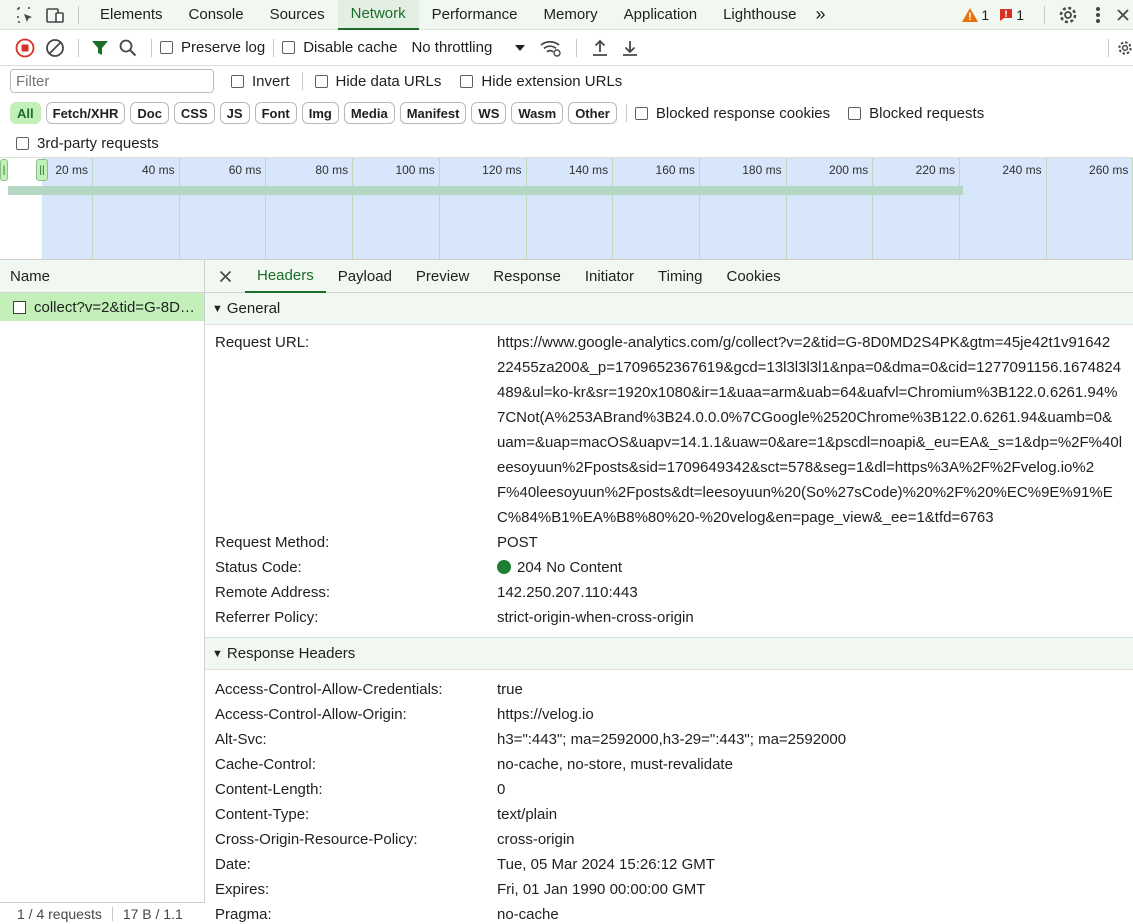 The image size is (1133, 924). Describe the element at coordinates (258, 567) in the screenshot. I see `status-code-label: Status Code:` at that location.